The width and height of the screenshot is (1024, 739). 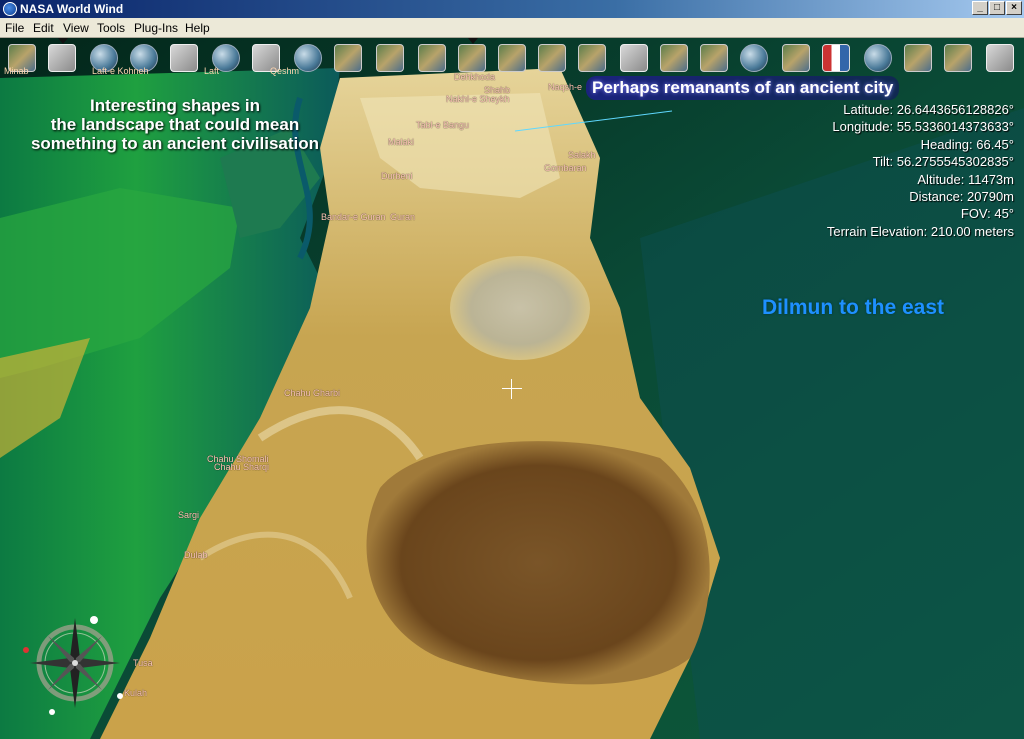 I want to click on latitude-readout: Latitude: 26.6443656128826°, so click(x=928, y=109).